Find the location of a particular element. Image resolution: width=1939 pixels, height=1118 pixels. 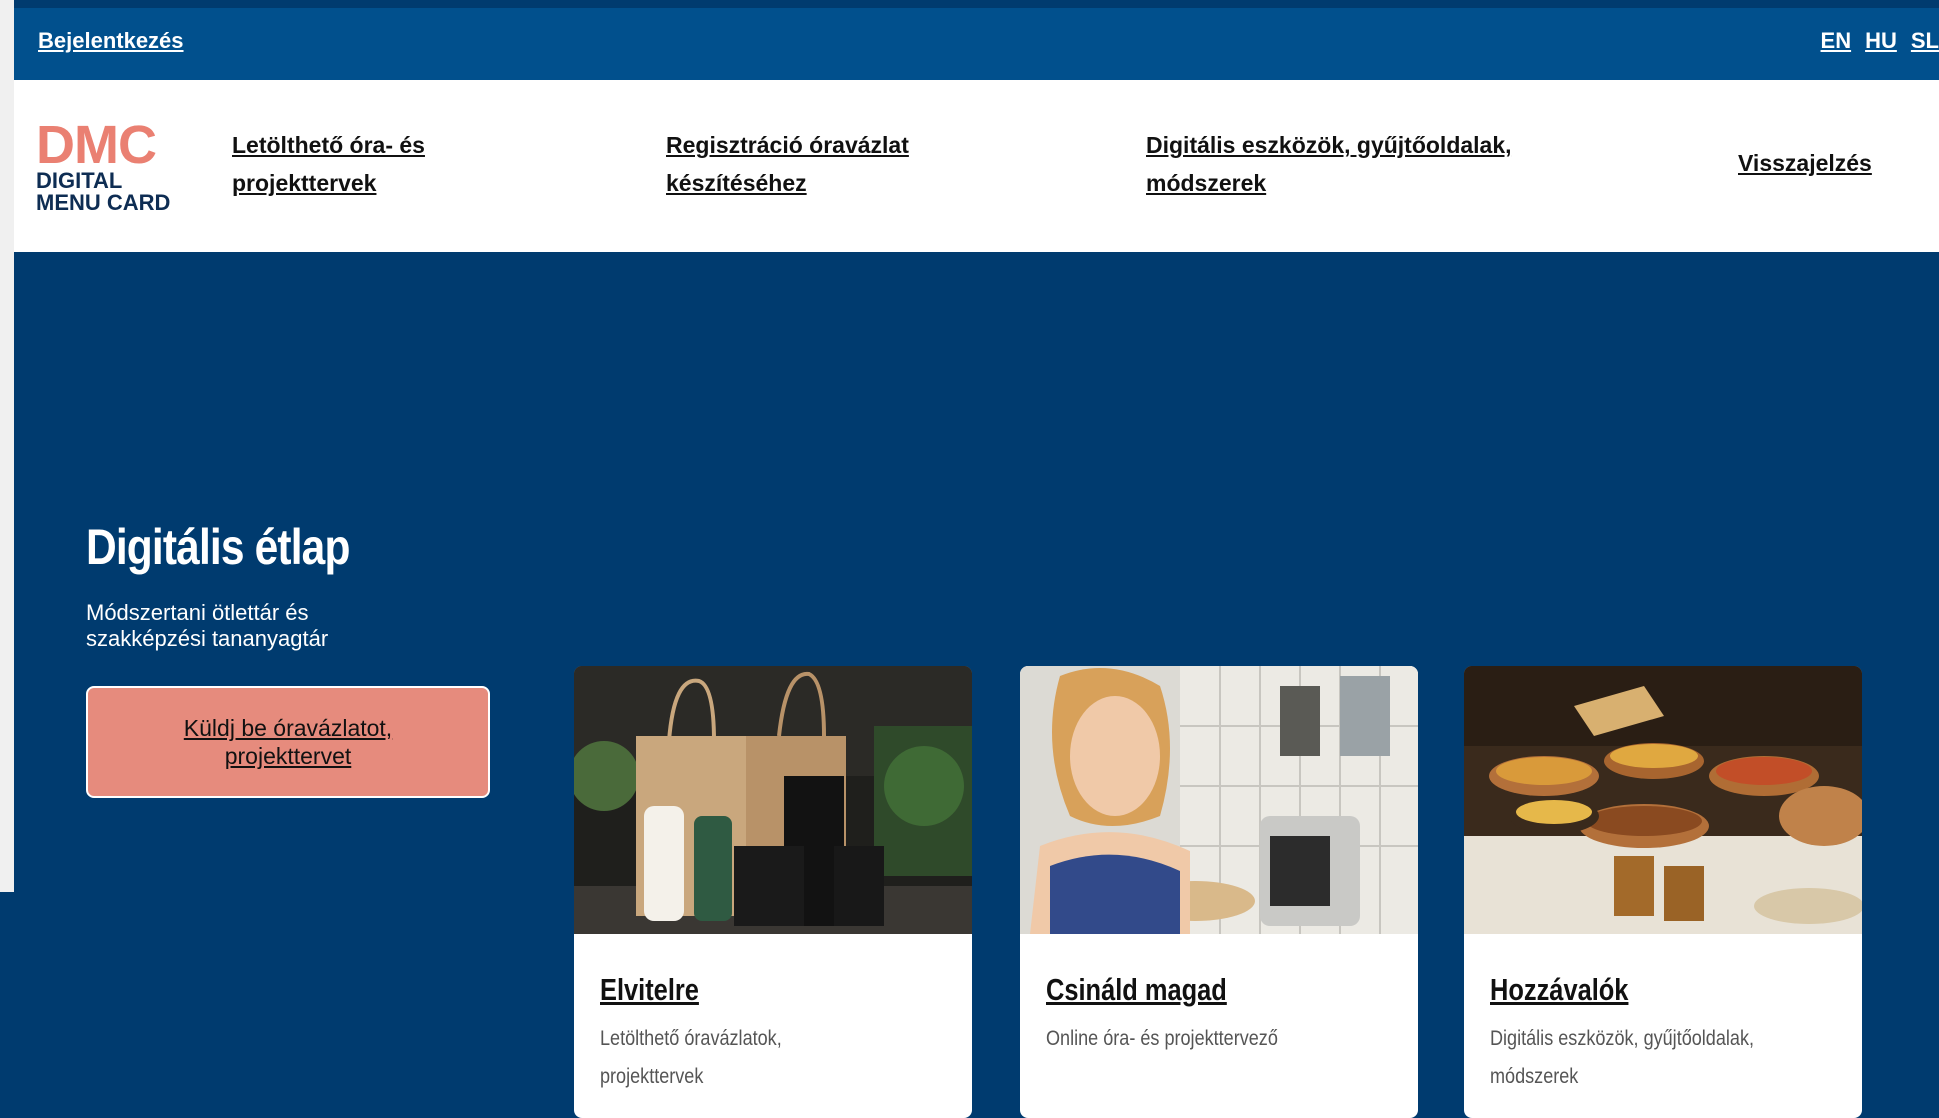

logo-line1: DIGITAL is located at coordinates (79, 180).